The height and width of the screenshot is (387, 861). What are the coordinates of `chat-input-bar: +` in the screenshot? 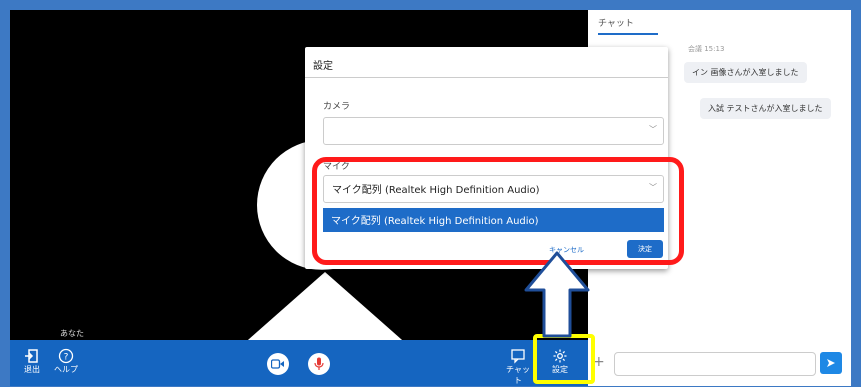 It's located at (719, 363).